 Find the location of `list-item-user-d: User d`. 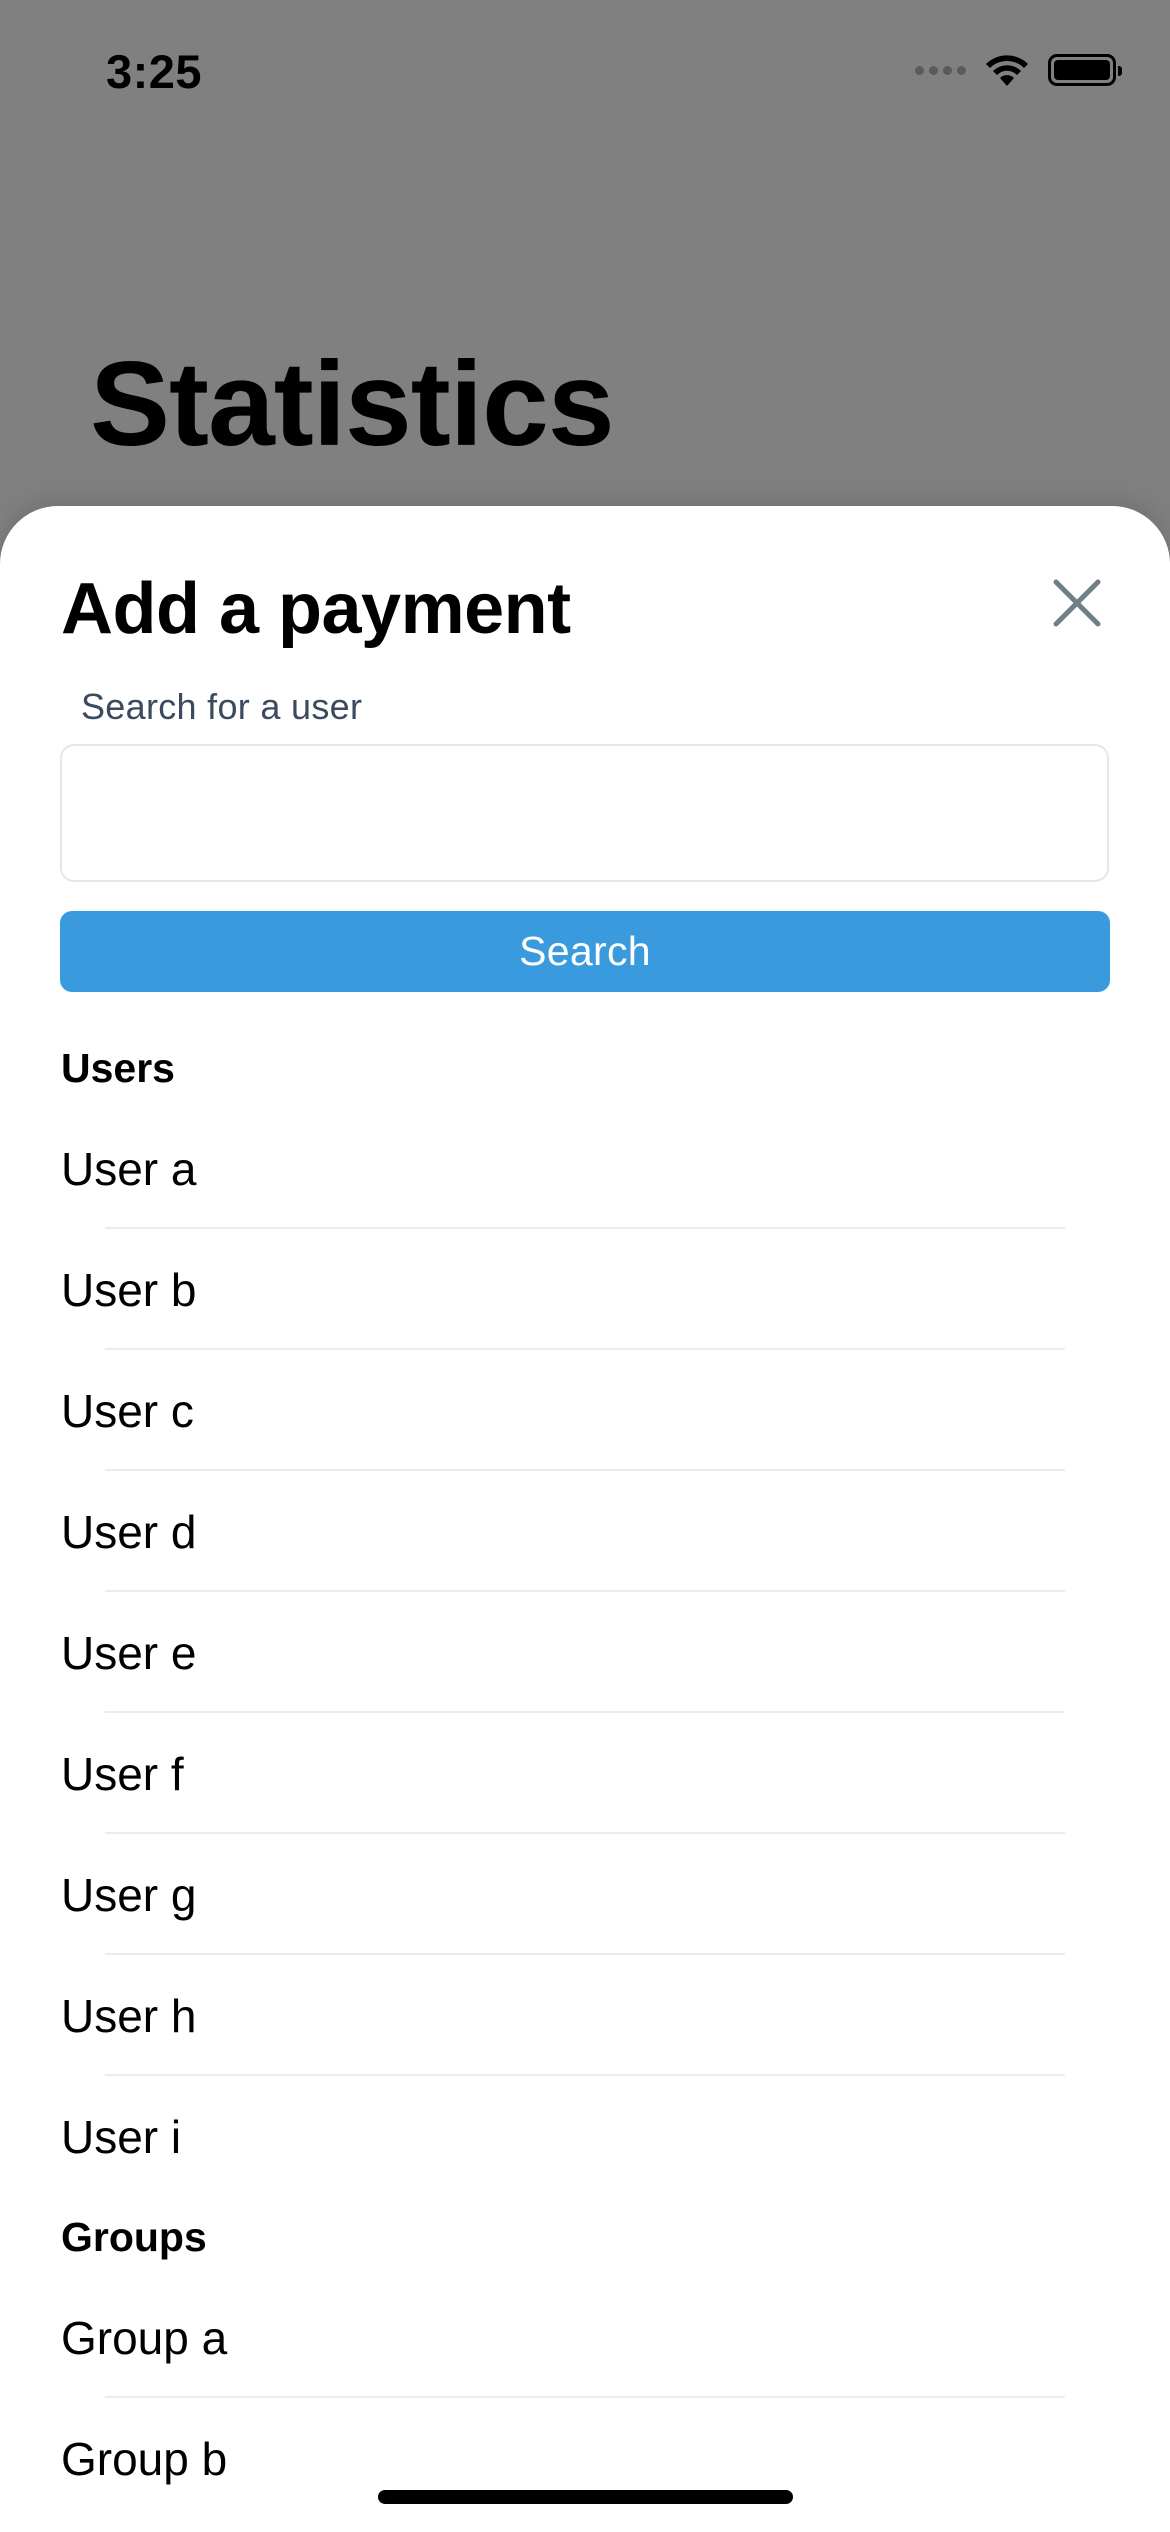

list-item-user-d: User d is located at coordinates (585, 1531).